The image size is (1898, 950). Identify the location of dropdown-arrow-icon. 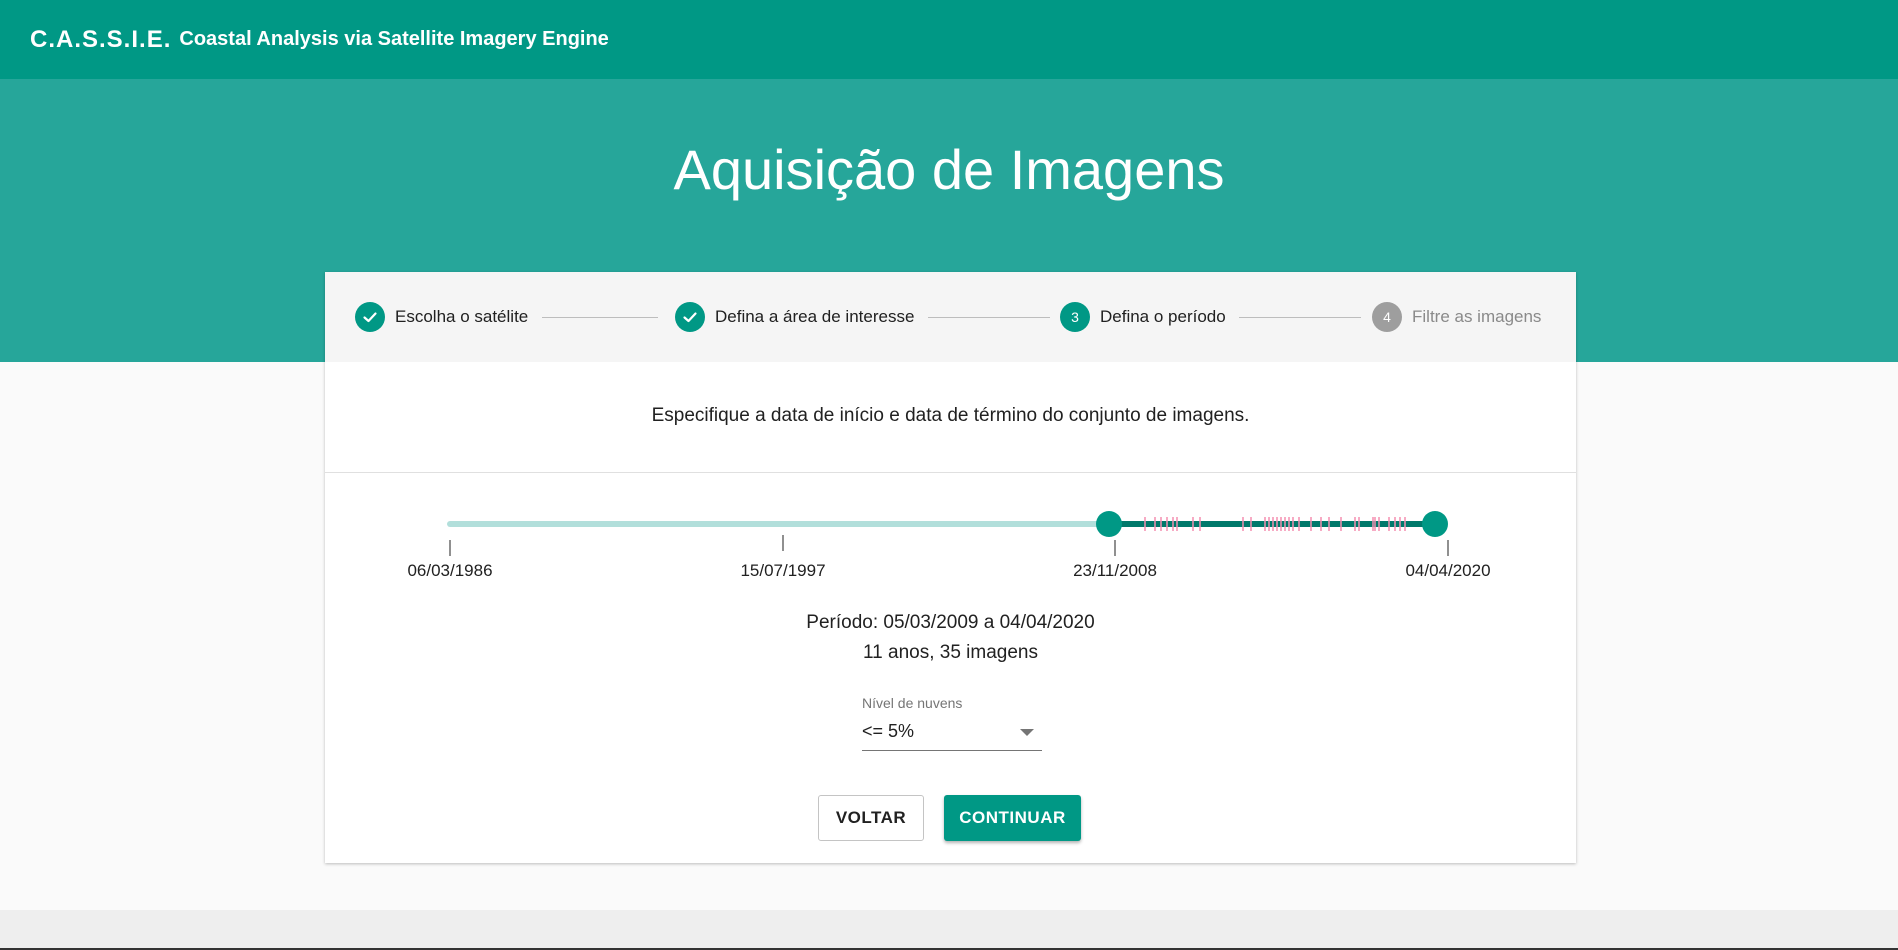
(1027, 732).